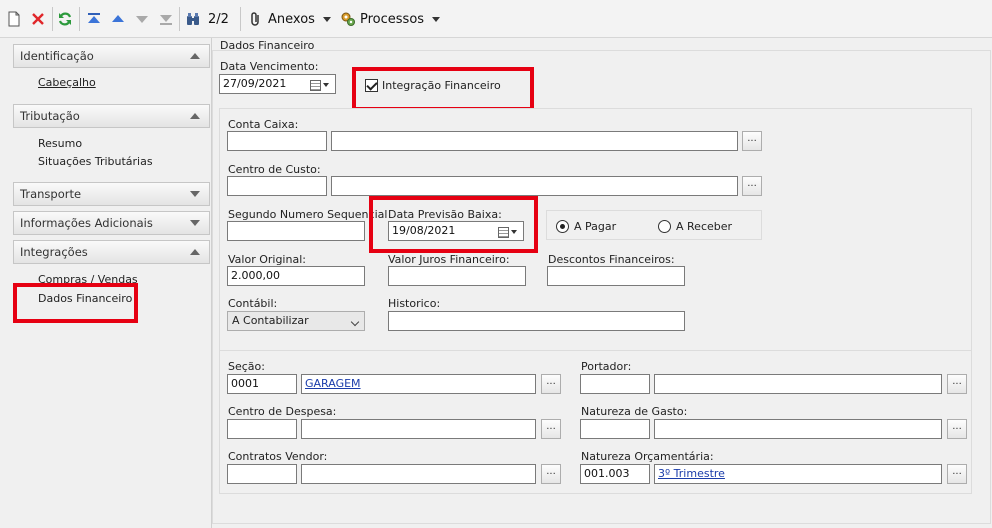 Image resolution: width=992 pixels, height=528 pixels. Describe the element at coordinates (611, 259) in the screenshot. I see `descontos-label: Descontos Financeiros:` at that location.